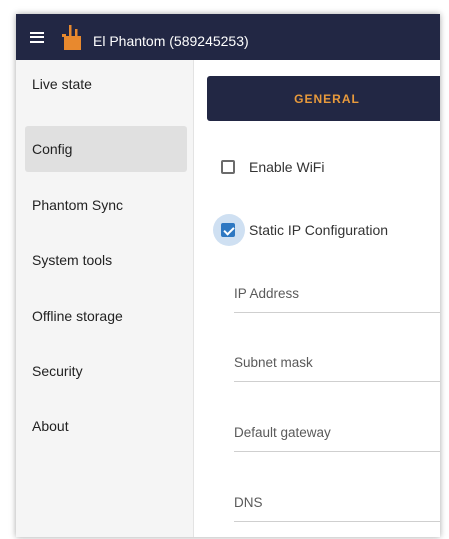  Describe the element at coordinates (50, 426) in the screenshot. I see `sidebar-item-label: About` at that location.